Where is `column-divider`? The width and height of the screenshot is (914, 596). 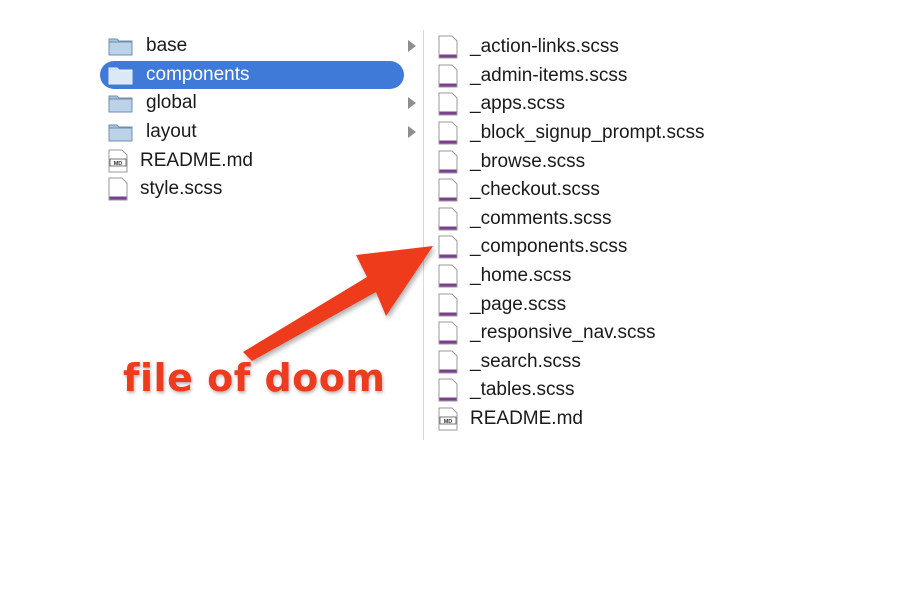 column-divider is located at coordinates (423, 235).